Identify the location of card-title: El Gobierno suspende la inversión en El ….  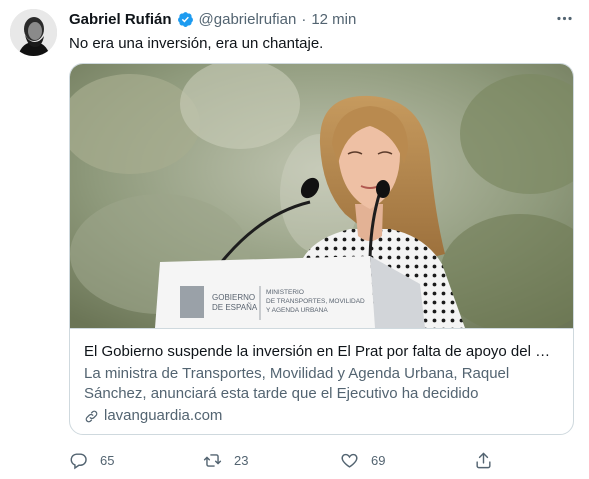
(322, 351).